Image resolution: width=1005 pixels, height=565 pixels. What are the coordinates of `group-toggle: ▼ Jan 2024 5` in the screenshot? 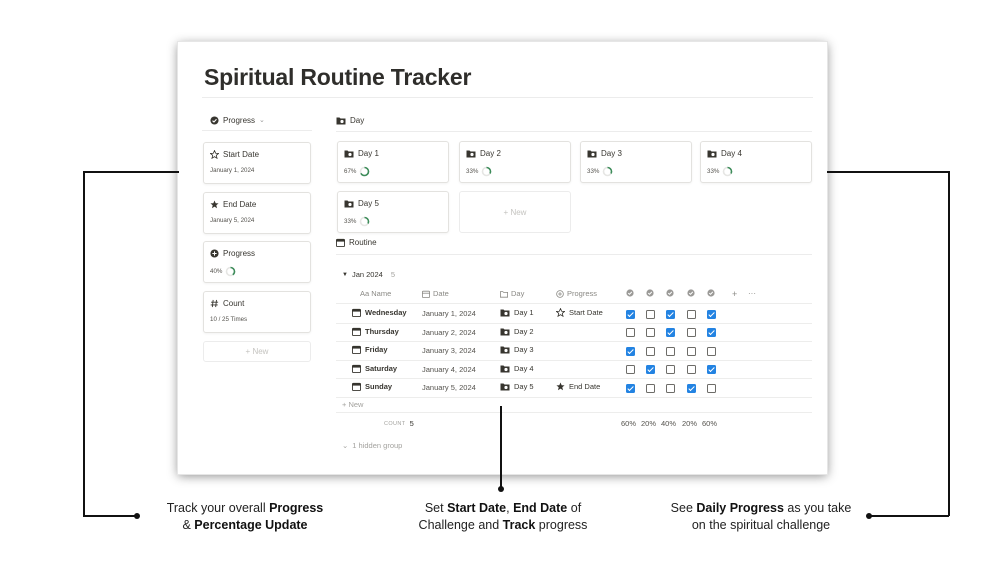 It's located at (368, 274).